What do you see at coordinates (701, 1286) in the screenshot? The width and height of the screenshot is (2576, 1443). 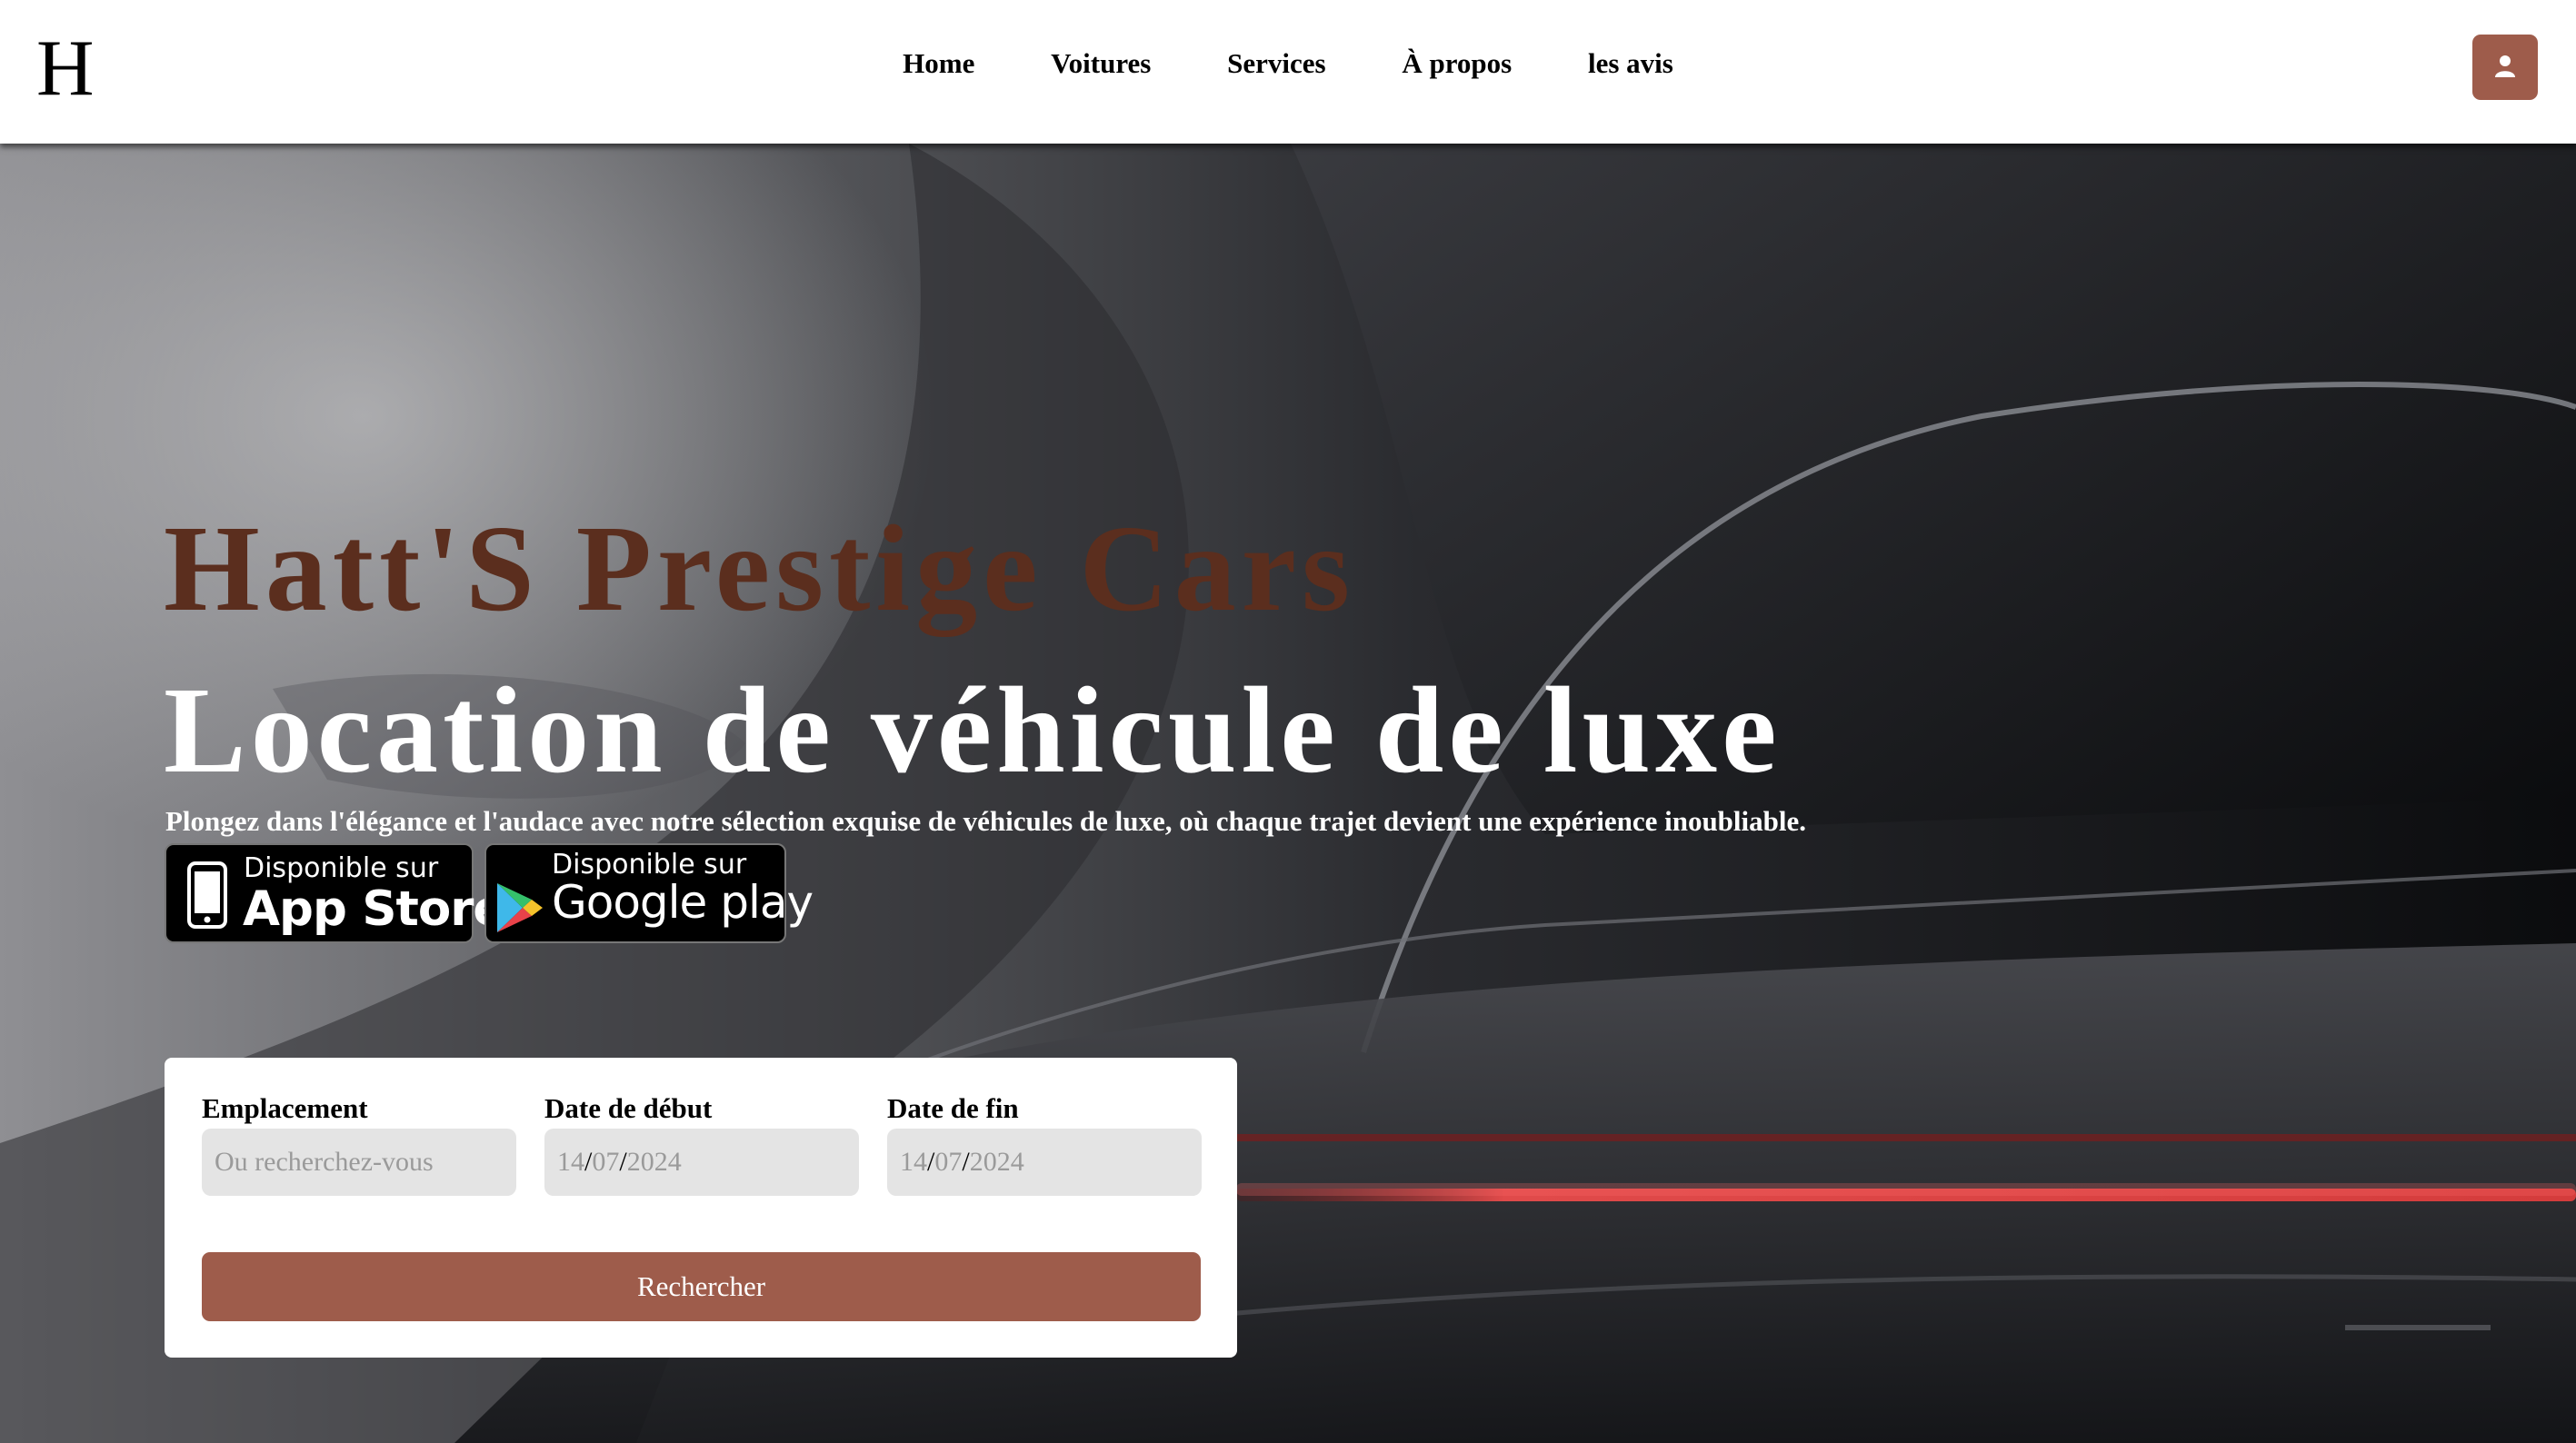 I see `search-button: Rechercher` at bounding box center [701, 1286].